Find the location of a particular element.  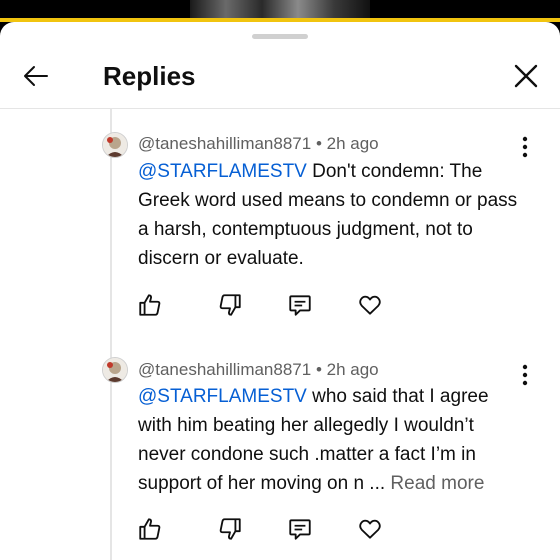

video-player-strip is located at coordinates (280, 11).